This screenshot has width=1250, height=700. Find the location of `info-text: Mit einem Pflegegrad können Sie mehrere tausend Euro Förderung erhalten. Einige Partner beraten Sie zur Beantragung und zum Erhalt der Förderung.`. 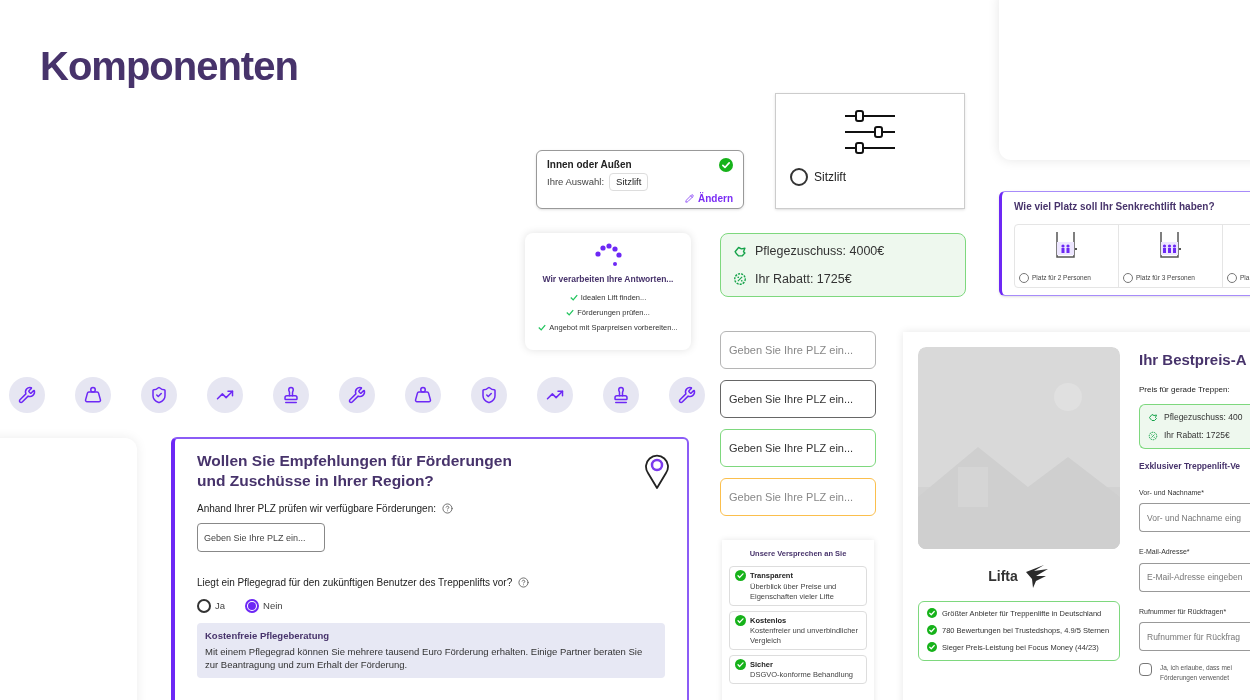

info-text: Mit einem Pflegegrad können Sie mehrere tausend Euro Förderung erhalten. Einige Partner beraten Sie zur Beantragung und zum Erhalt der Förderung. is located at coordinates (424, 658).